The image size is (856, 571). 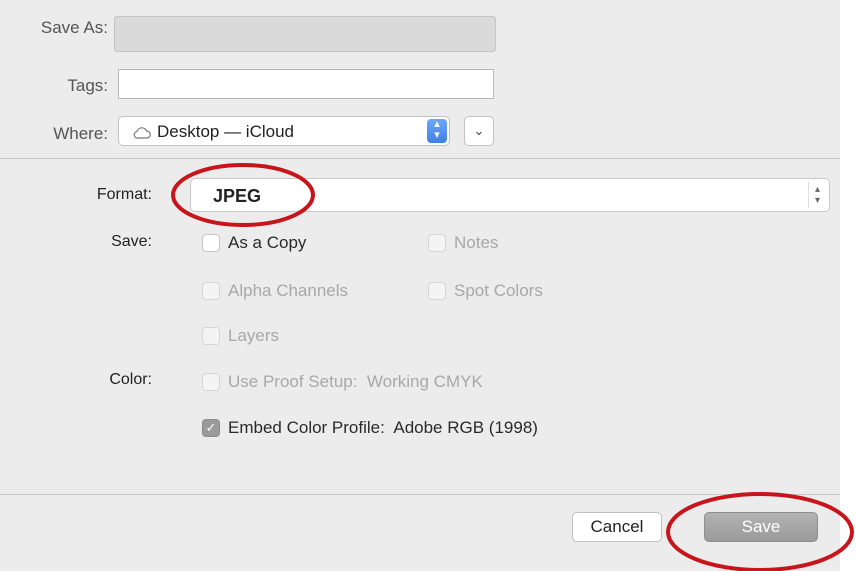 I want to click on layers-checkbox: Layers, so click(x=240, y=336).